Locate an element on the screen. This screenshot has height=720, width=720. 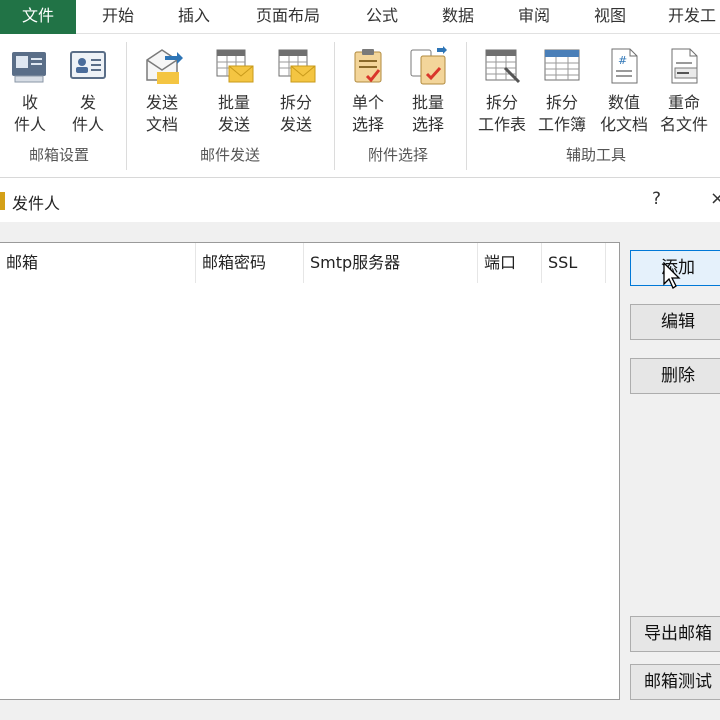
ribbon-label-senders-1: 发 is located at coordinates (87, 102).